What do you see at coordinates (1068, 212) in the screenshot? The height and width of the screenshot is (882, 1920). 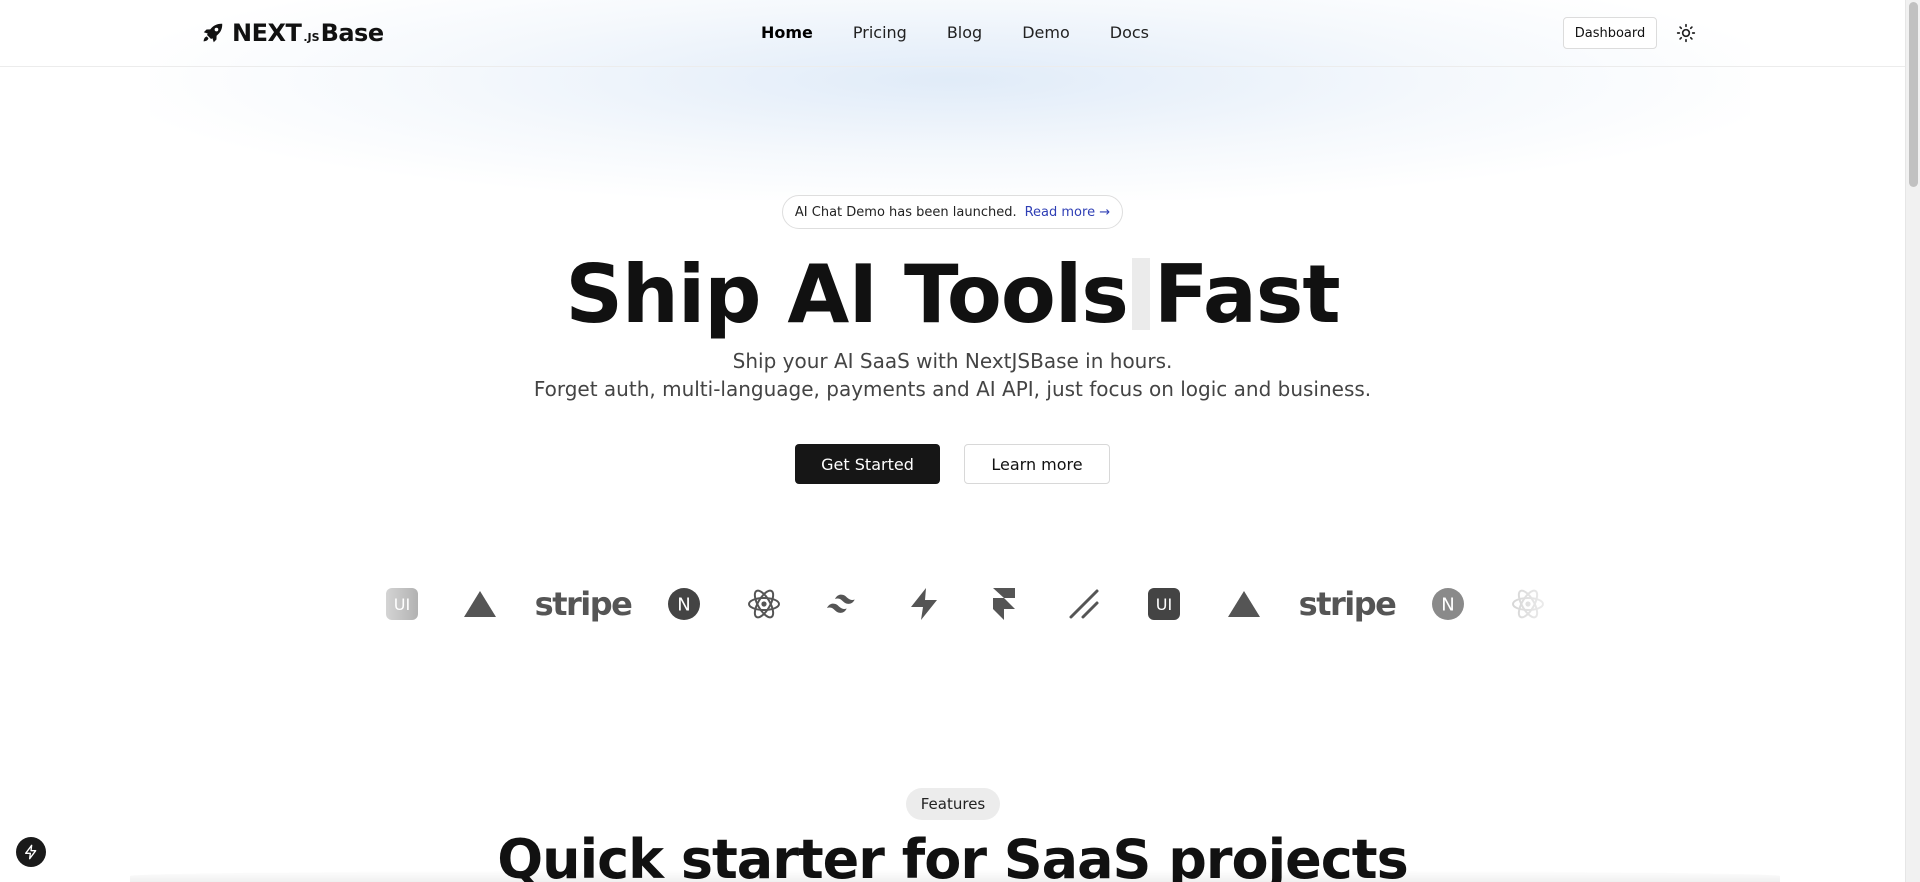 I see `read-more-link: Read more →` at bounding box center [1068, 212].